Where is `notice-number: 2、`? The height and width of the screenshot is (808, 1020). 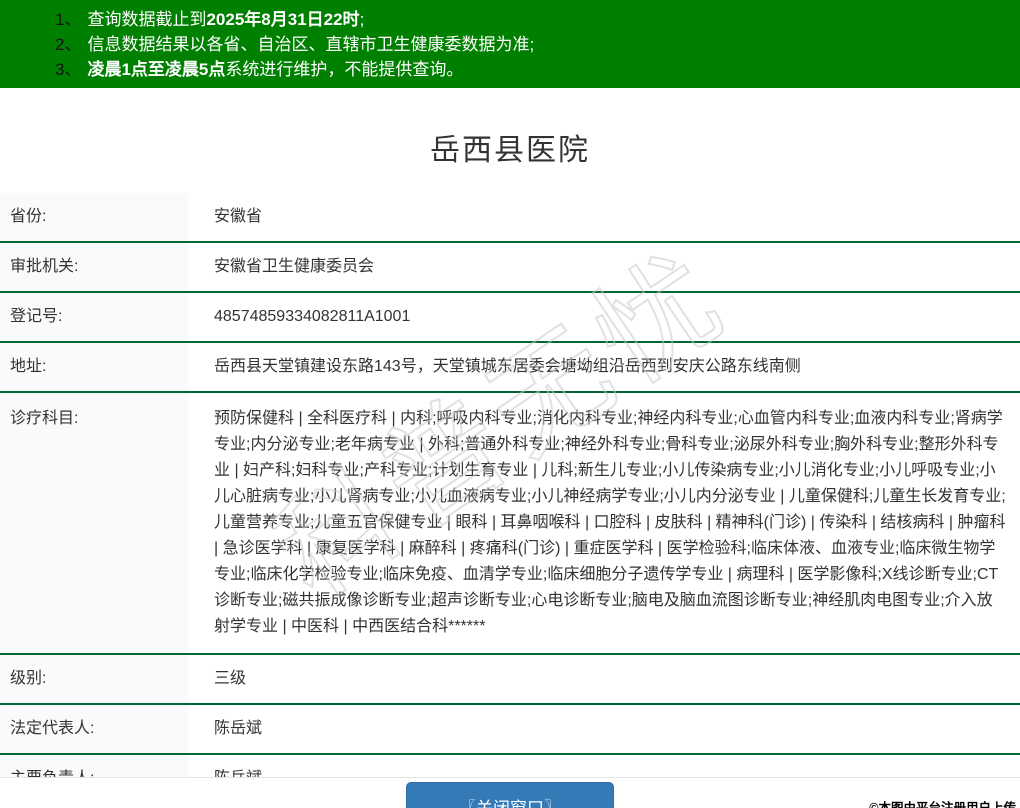
notice-number: 2、 is located at coordinates (68, 44).